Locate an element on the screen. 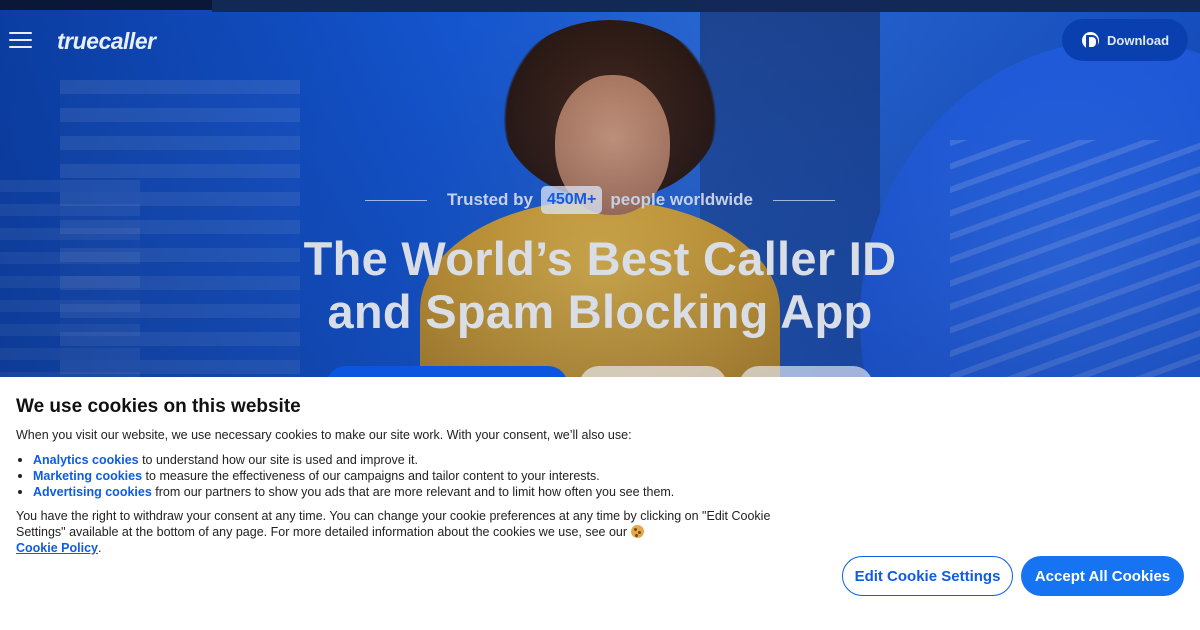 Image resolution: width=1200 pixels, height=630 pixels. advertising-cookies-link: Advertising cookies is located at coordinates (92, 492).